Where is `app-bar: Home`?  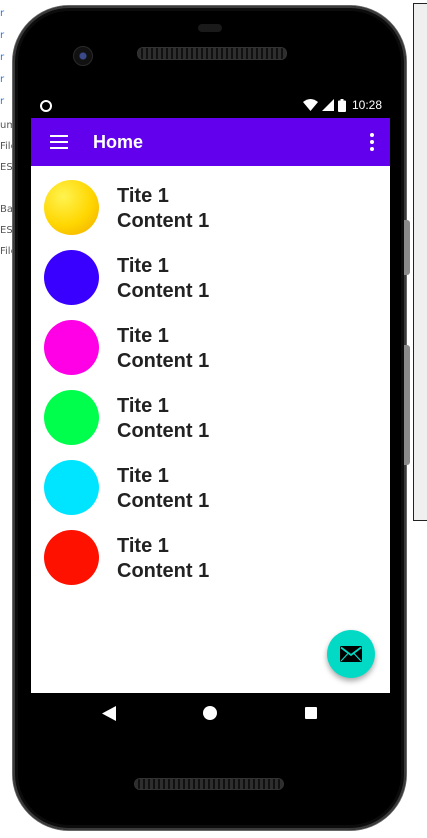 app-bar: Home is located at coordinates (210, 142).